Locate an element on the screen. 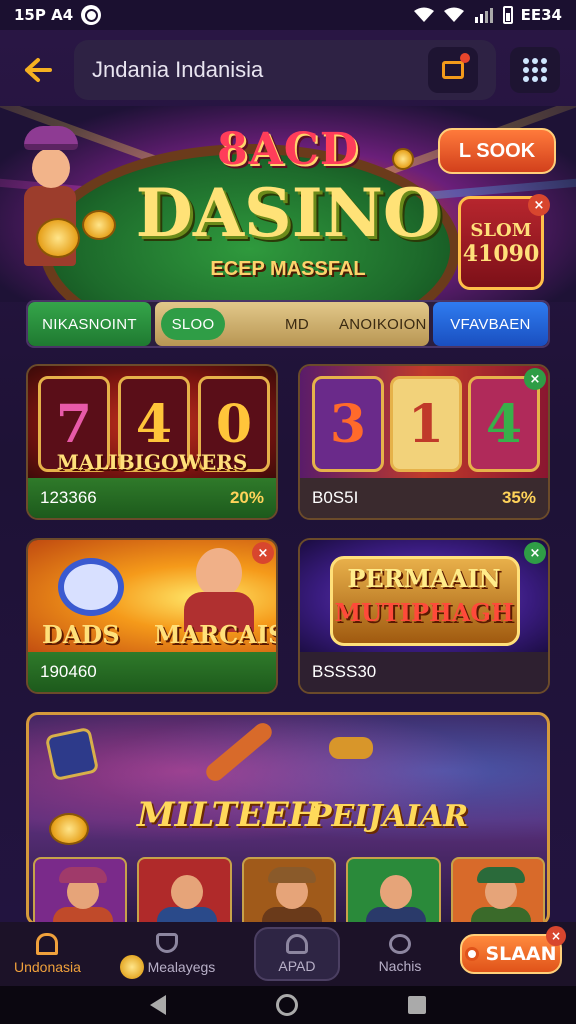 The image size is (576, 1024). game-title: MALIBIGOWERS is located at coordinates (152, 462).